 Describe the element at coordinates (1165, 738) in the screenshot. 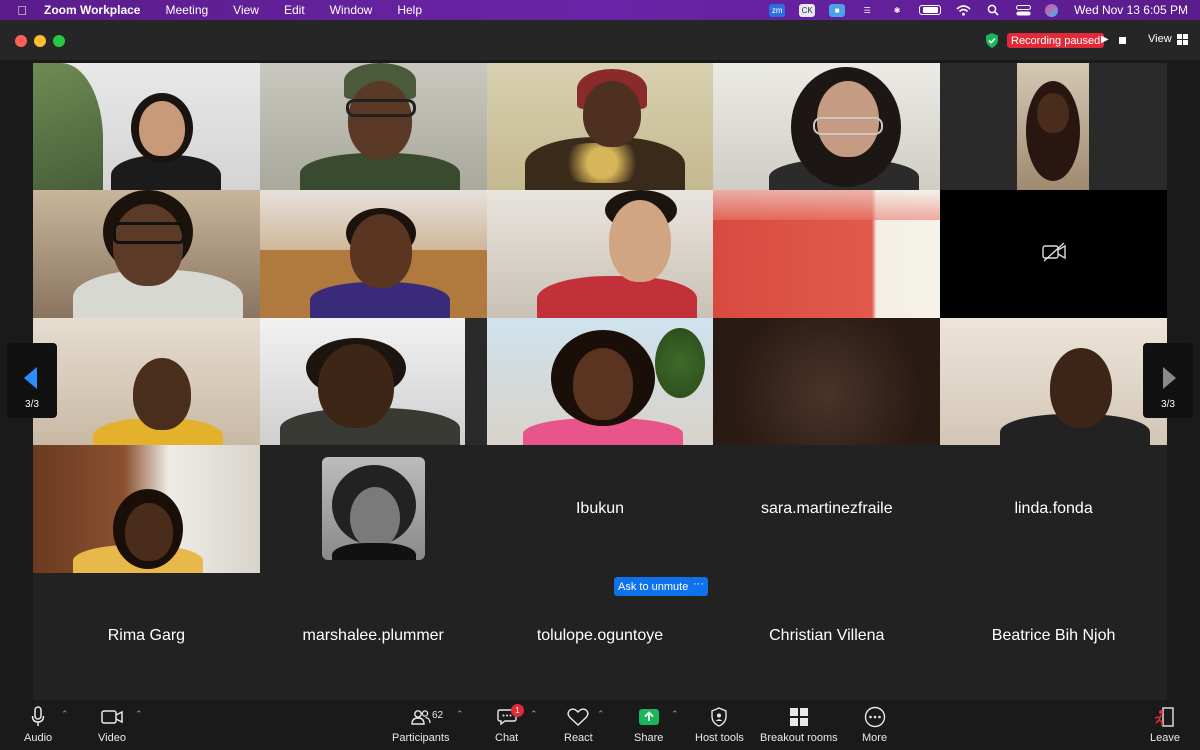

I see `leave-label: Leave` at that location.